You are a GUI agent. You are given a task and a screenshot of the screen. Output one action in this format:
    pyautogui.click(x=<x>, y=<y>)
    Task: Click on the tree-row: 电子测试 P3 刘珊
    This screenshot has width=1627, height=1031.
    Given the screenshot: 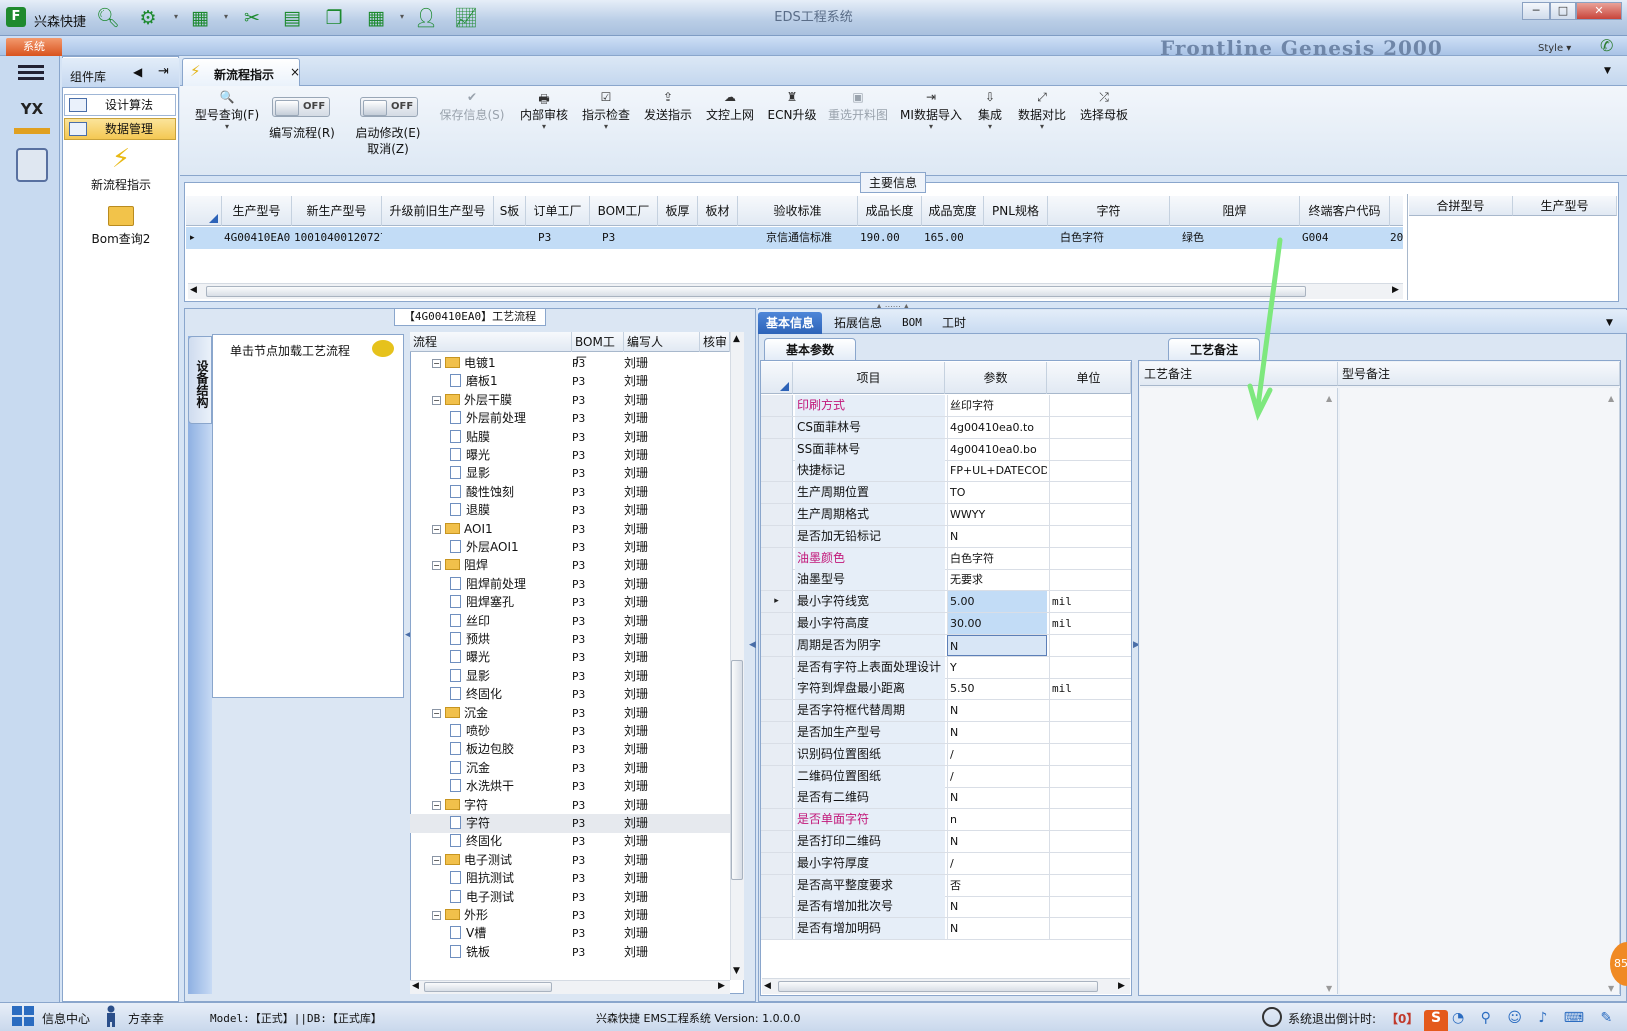 What is the action you would take?
    pyautogui.click(x=570, y=897)
    